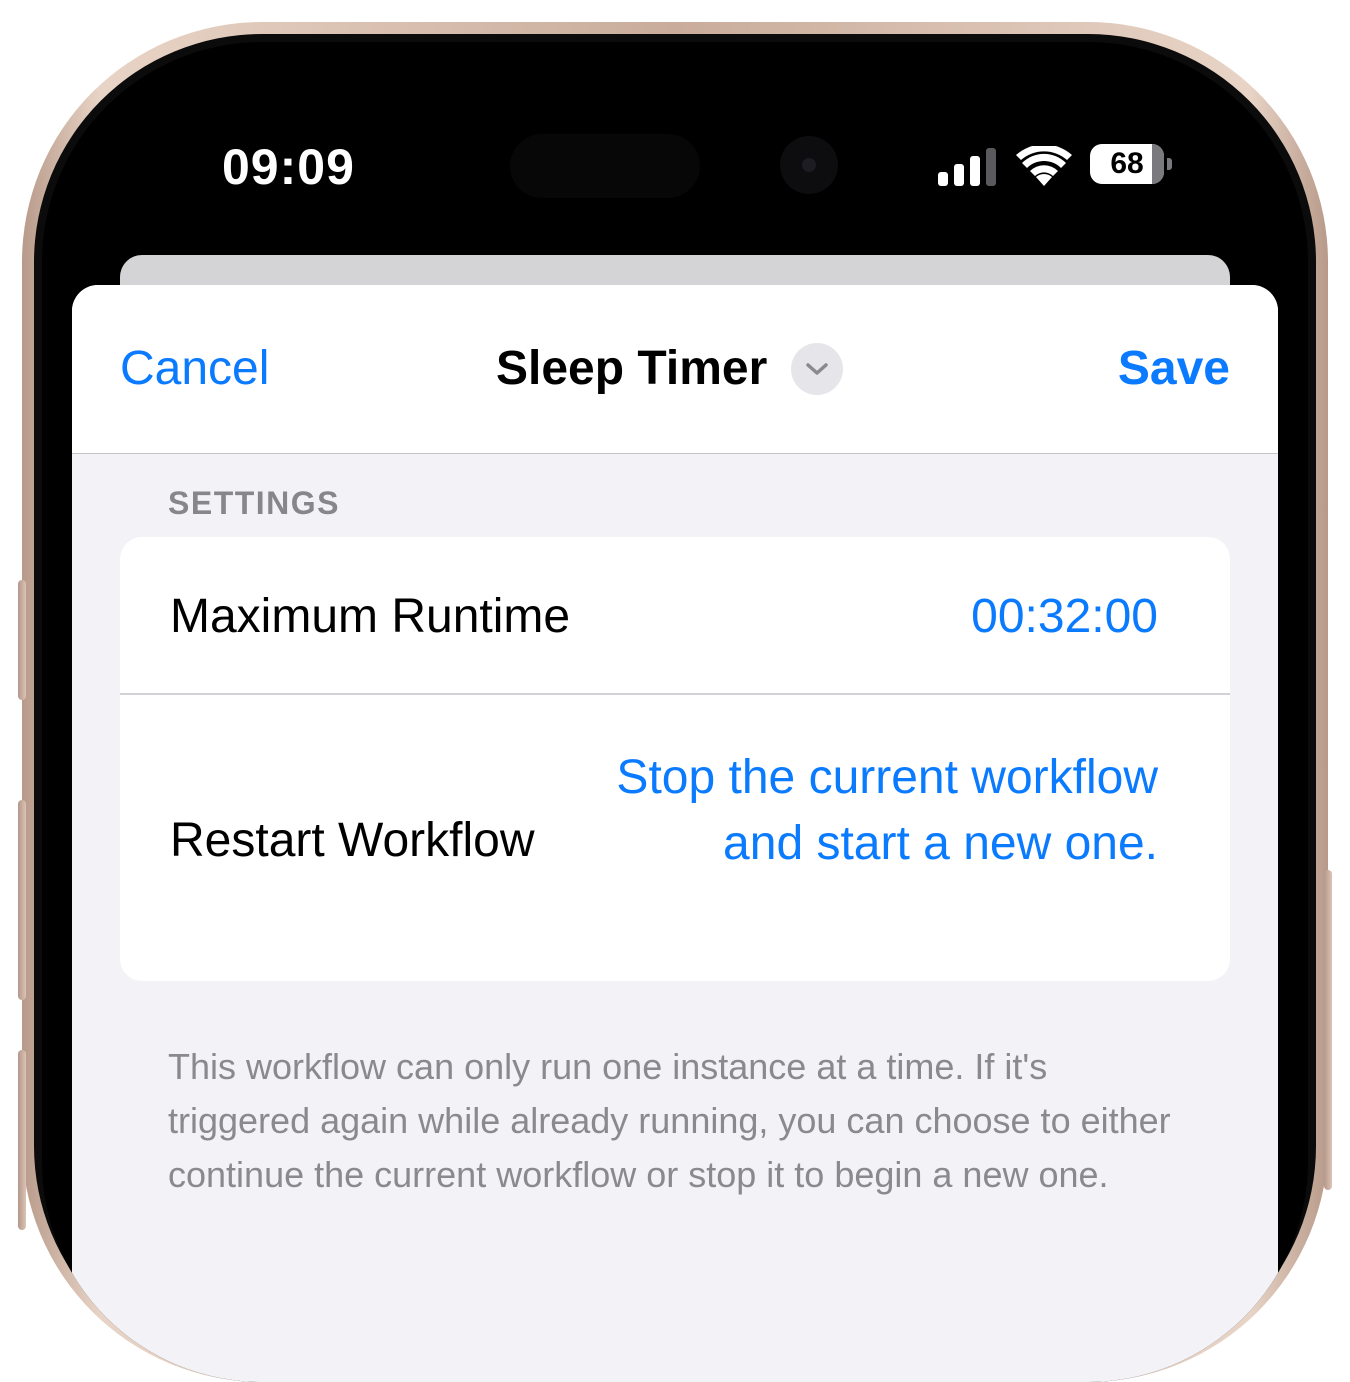 Image resolution: width=1350 pixels, height=1382 pixels. Describe the element at coordinates (675, 615) in the screenshot. I see `maximum-runtime-row: Maximum Runtime 00:32:00` at that location.